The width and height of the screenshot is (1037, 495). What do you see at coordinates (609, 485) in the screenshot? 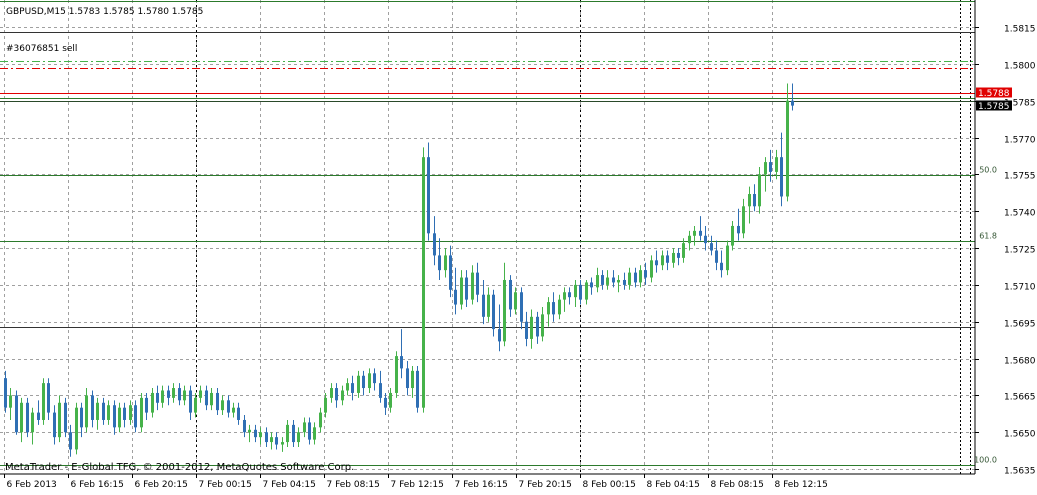
I see `x-tick-label: 8 Feb 00:15` at bounding box center [609, 485].